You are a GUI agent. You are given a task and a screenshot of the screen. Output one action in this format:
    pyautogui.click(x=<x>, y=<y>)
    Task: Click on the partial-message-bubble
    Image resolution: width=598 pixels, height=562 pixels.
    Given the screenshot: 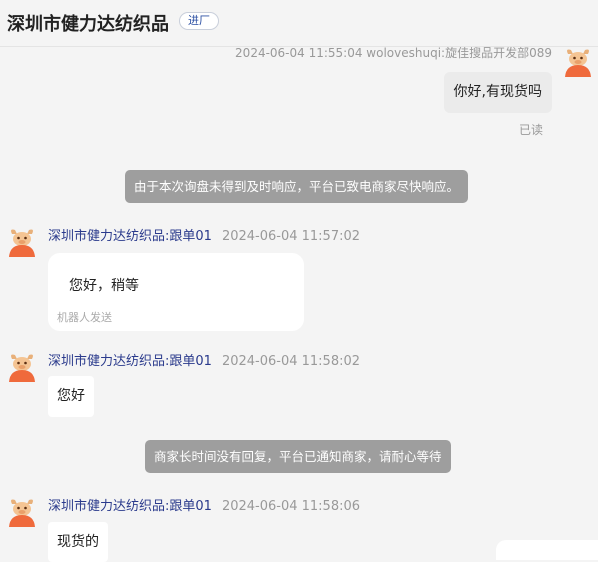 What is the action you would take?
    pyautogui.click(x=547, y=550)
    